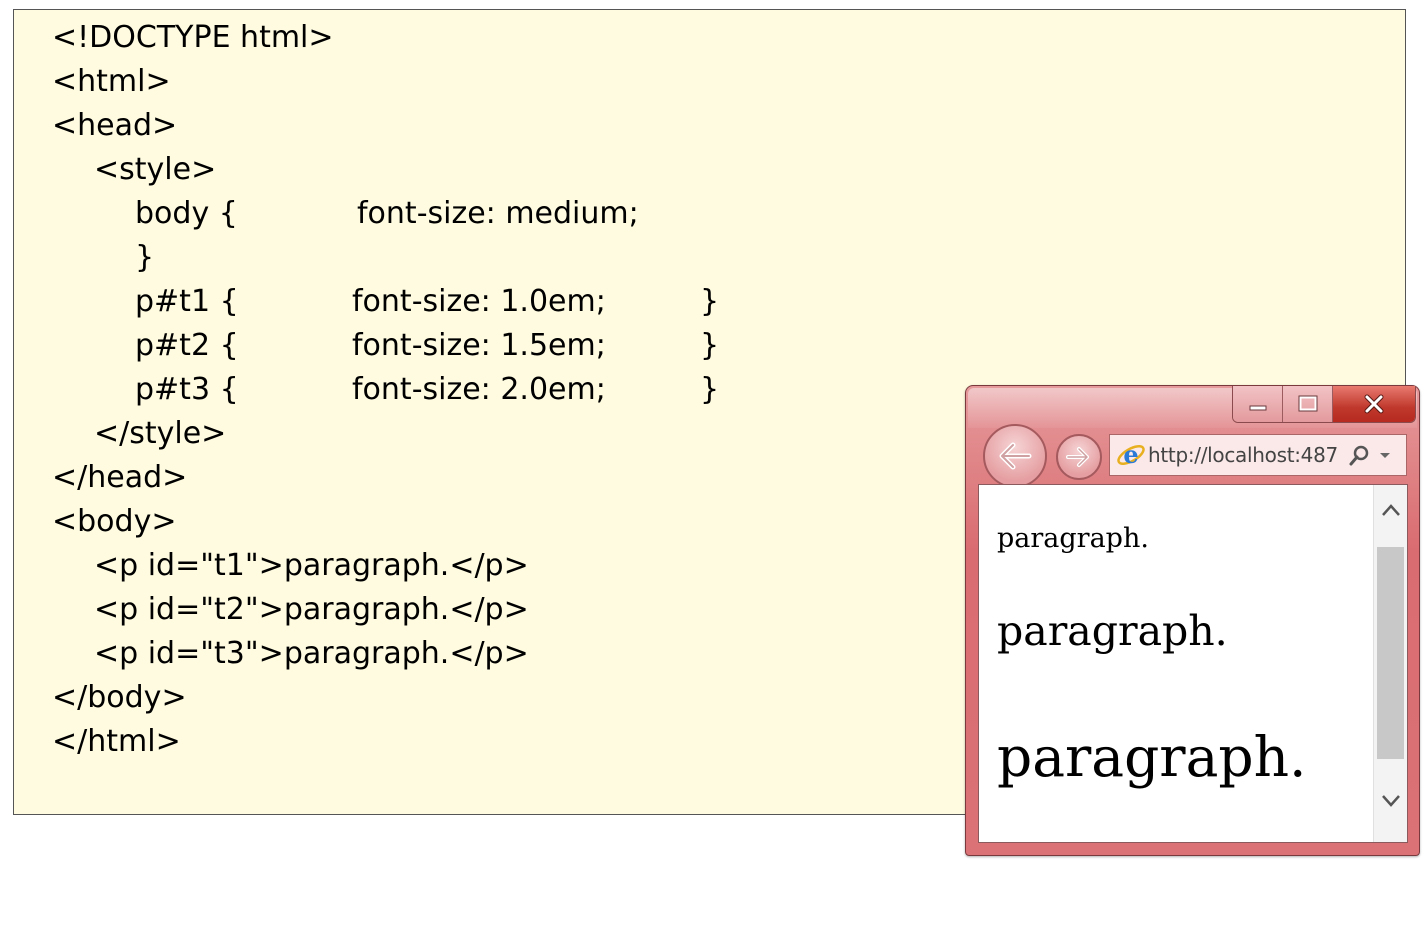 This screenshot has height=927, width=1425. I want to click on css-declaration: font-size: 1.5em;, so click(479, 345).